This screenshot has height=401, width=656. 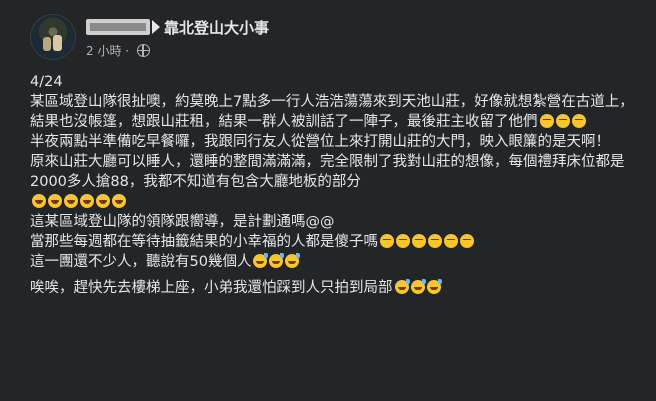 What do you see at coordinates (46, 82) in the screenshot?
I see `post-date: 4/24` at bounding box center [46, 82].